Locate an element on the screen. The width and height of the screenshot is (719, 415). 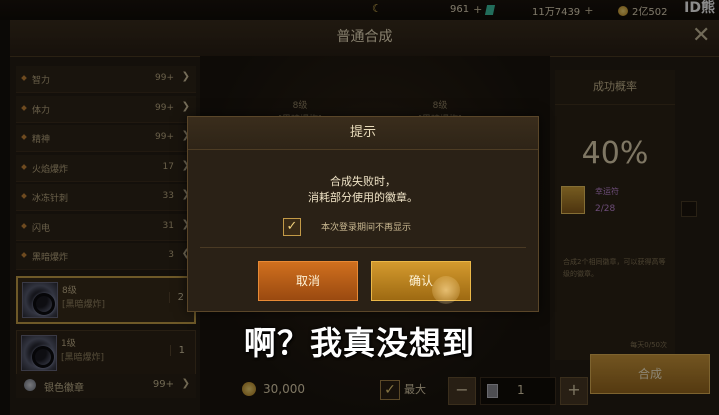
cancel-button: 取消 is located at coordinates (308, 281).